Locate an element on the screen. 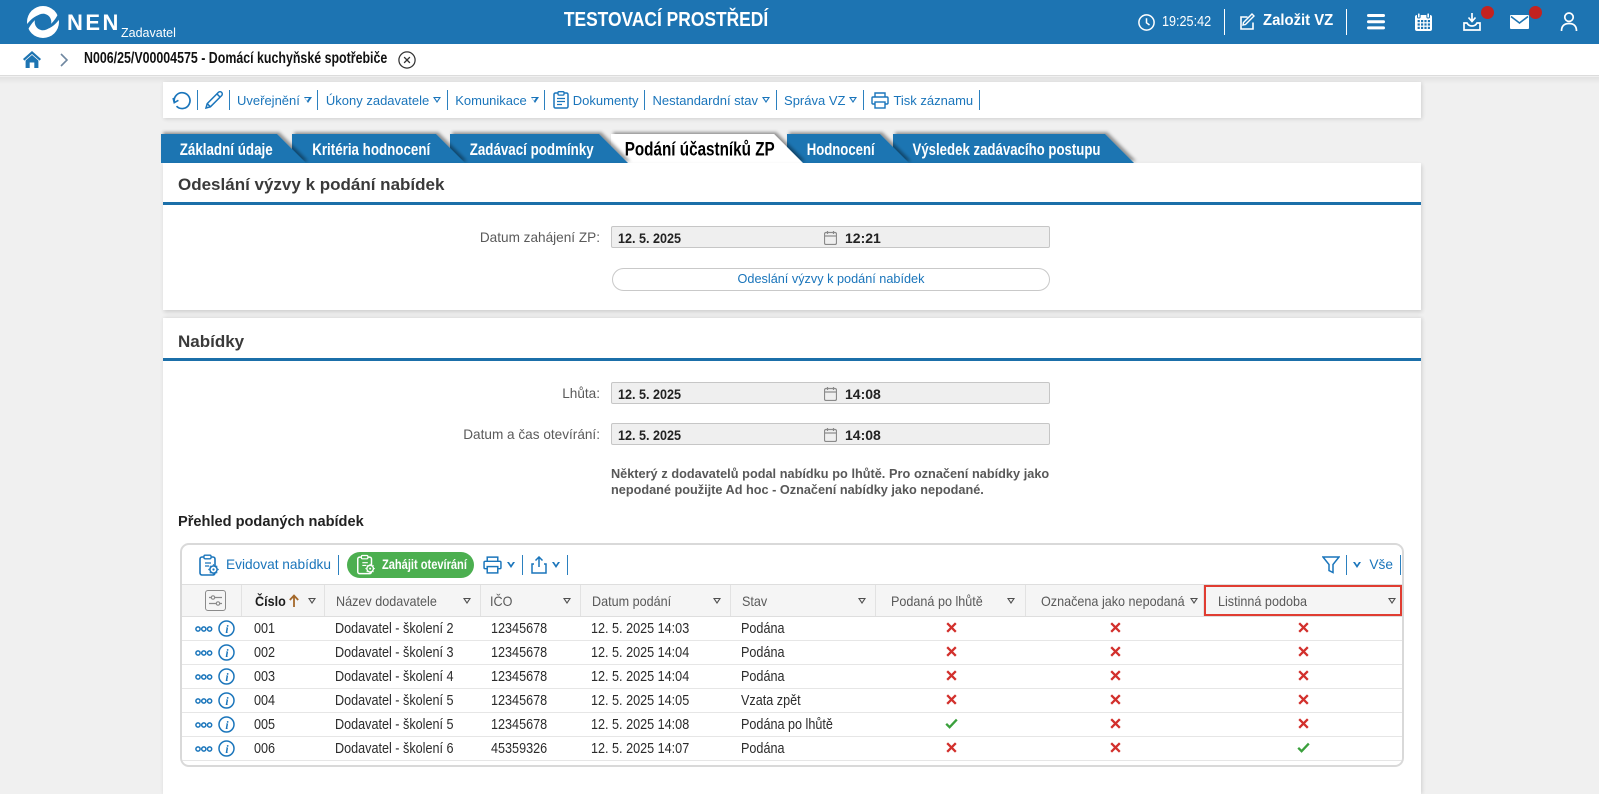 This screenshot has width=1599, height=794. svg-text: Výsledek zadávacího postupu is located at coordinates (1007, 149).